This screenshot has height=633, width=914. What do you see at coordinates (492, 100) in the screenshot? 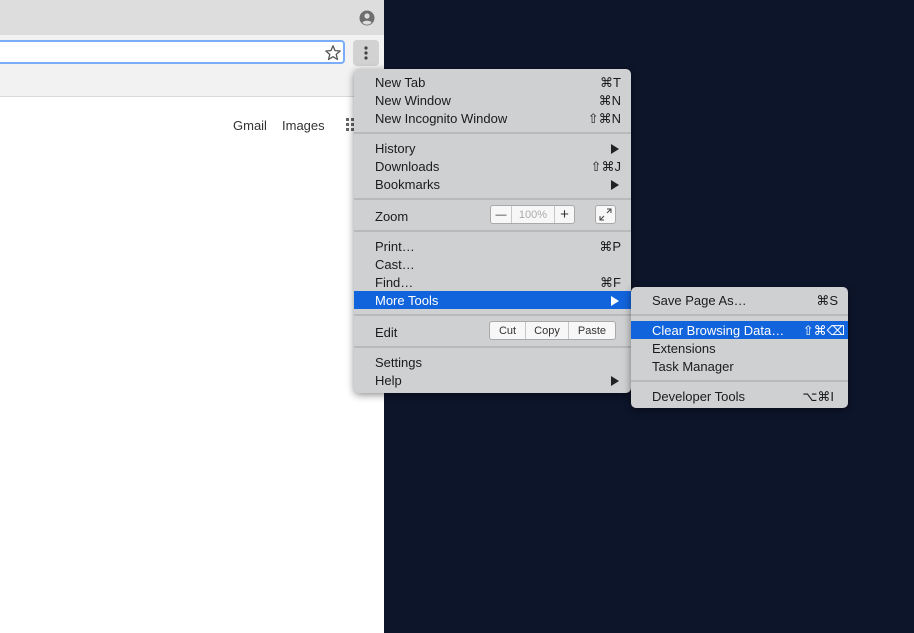
I see `menu-item-new-window: New Window ⌘N` at bounding box center [492, 100].